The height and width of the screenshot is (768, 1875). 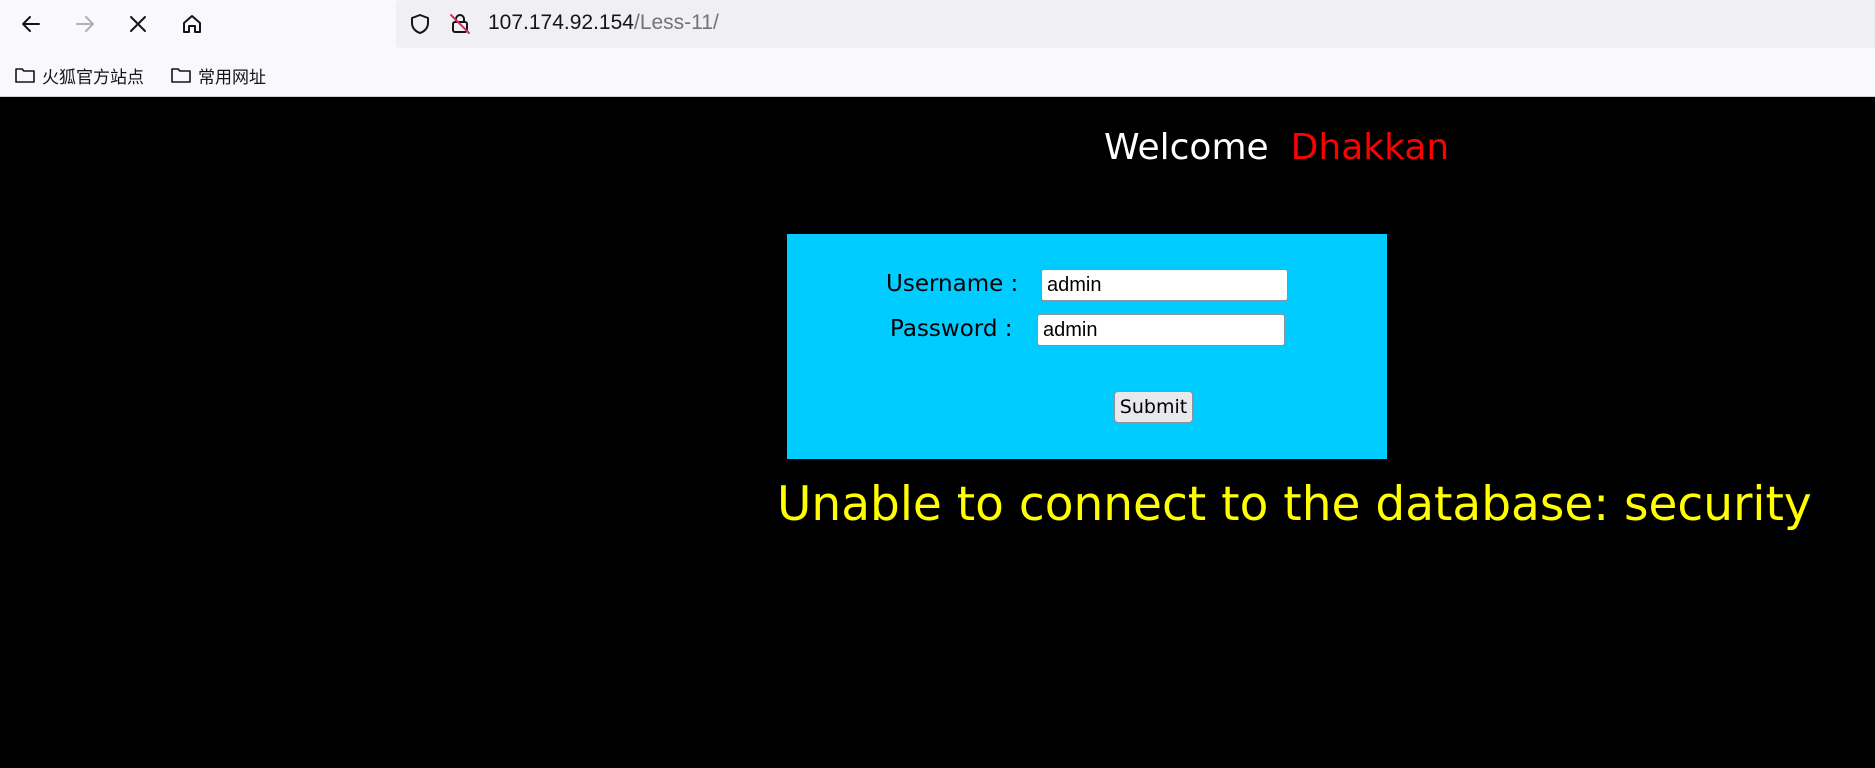 I want to click on close-icon, so click(x=138, y=24).